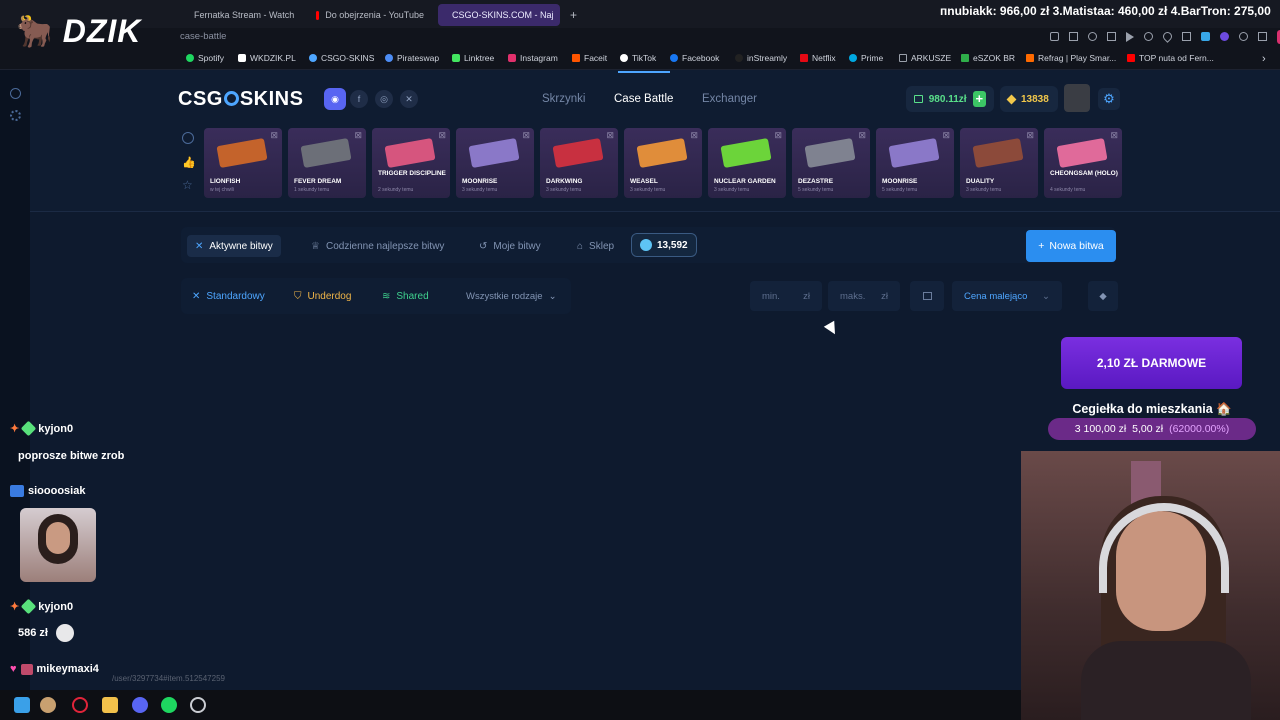  I want to click on browser-toolbar, so click(1165, 37).